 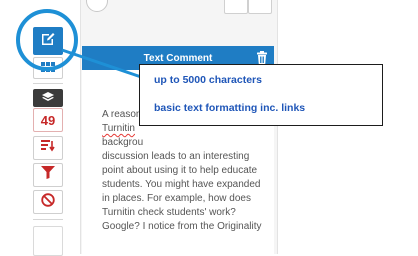 What do you see at coordinates (208, 80) in the screenshot?
I see `callout-line-1: up to 5000 characters` at bounding box center [208, 80].